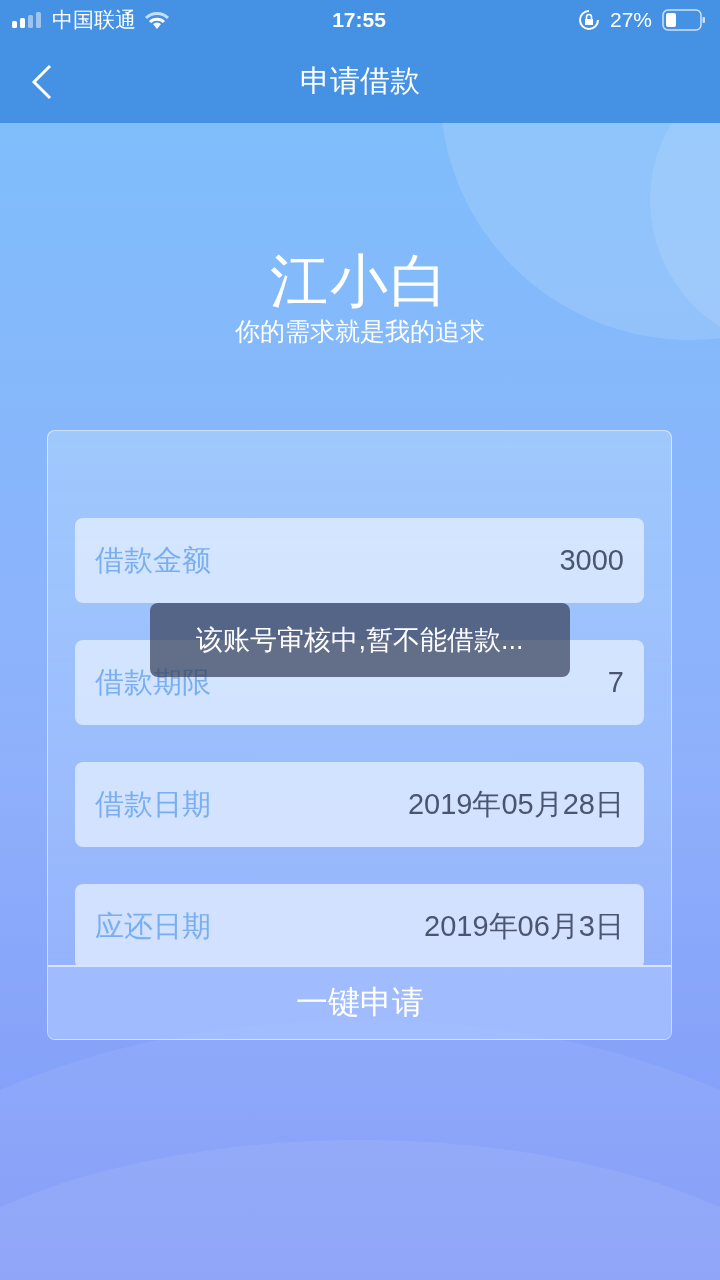 The image size is (720, 1280). Describe the element at coordinates (630, 20) in the screenshot. I see `battery-percent: 27%` at that location.